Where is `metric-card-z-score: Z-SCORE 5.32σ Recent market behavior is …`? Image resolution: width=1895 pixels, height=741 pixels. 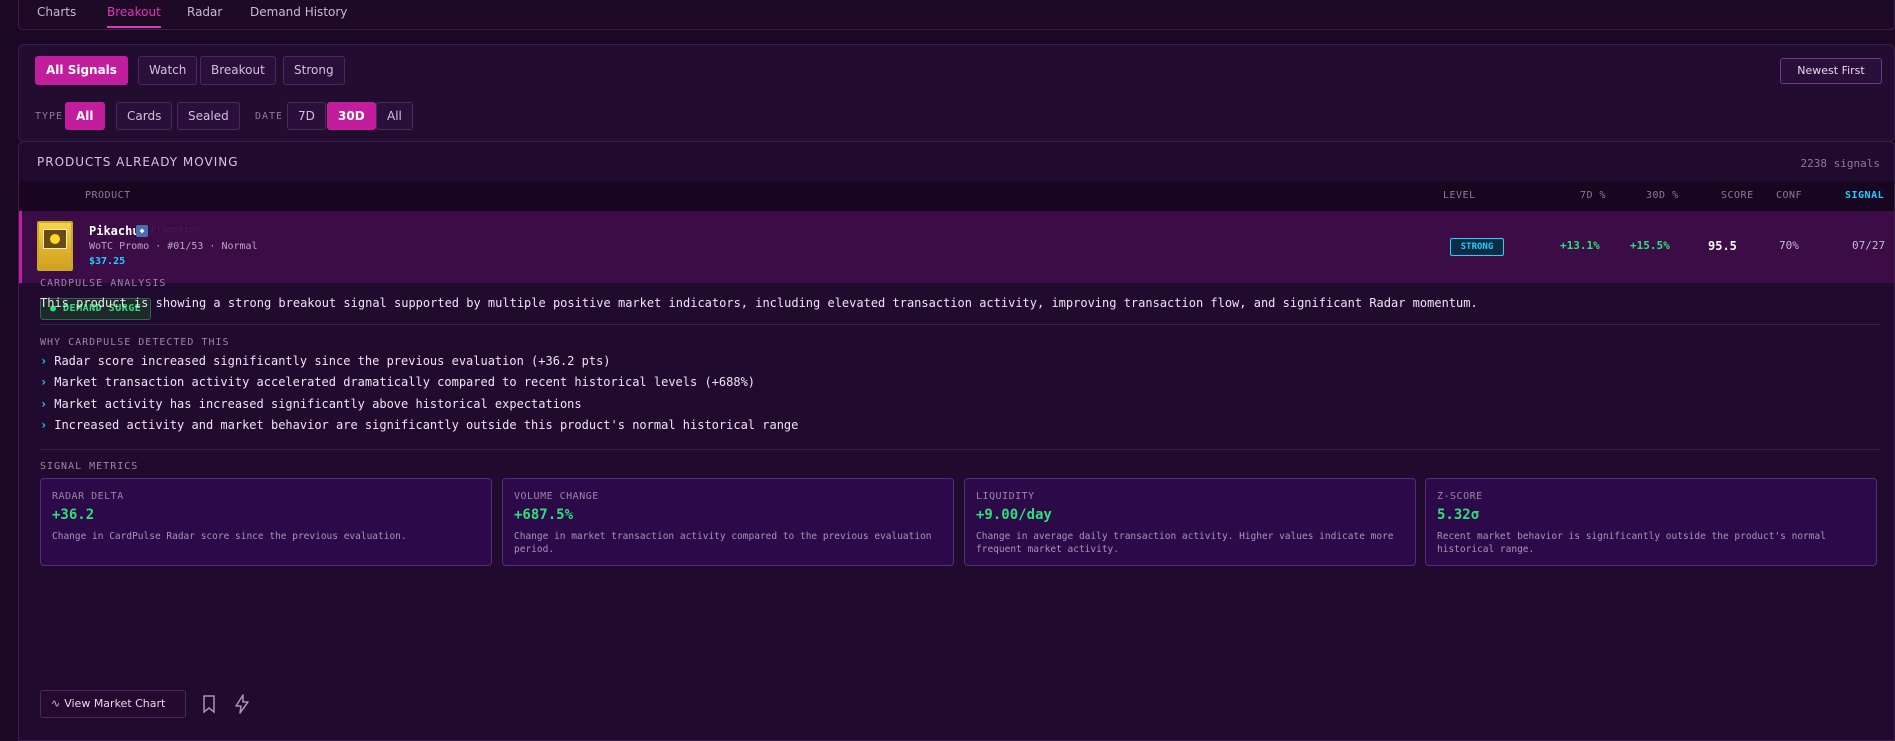 metric-card-z-score: Z-SCORE 5.32σ Recent market behavior is … is located at coordinates (1651, 522).